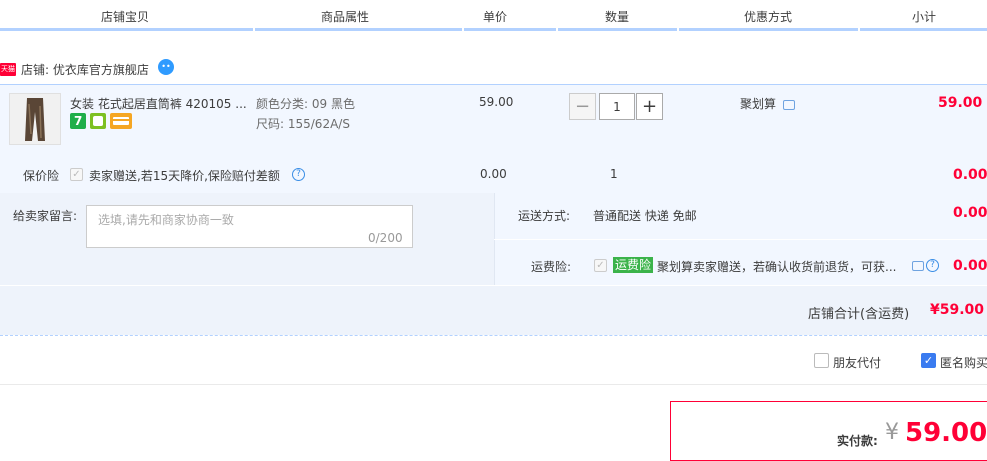  I want to click on insurance-text: 卖家赠送,若15天降价,保险赔付差额, so click(184, 176).